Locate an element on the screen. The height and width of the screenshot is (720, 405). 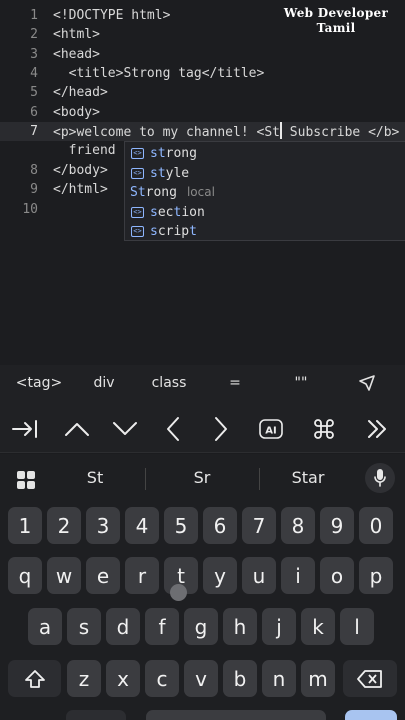
key-a: a is located at coordinates (45, 626).